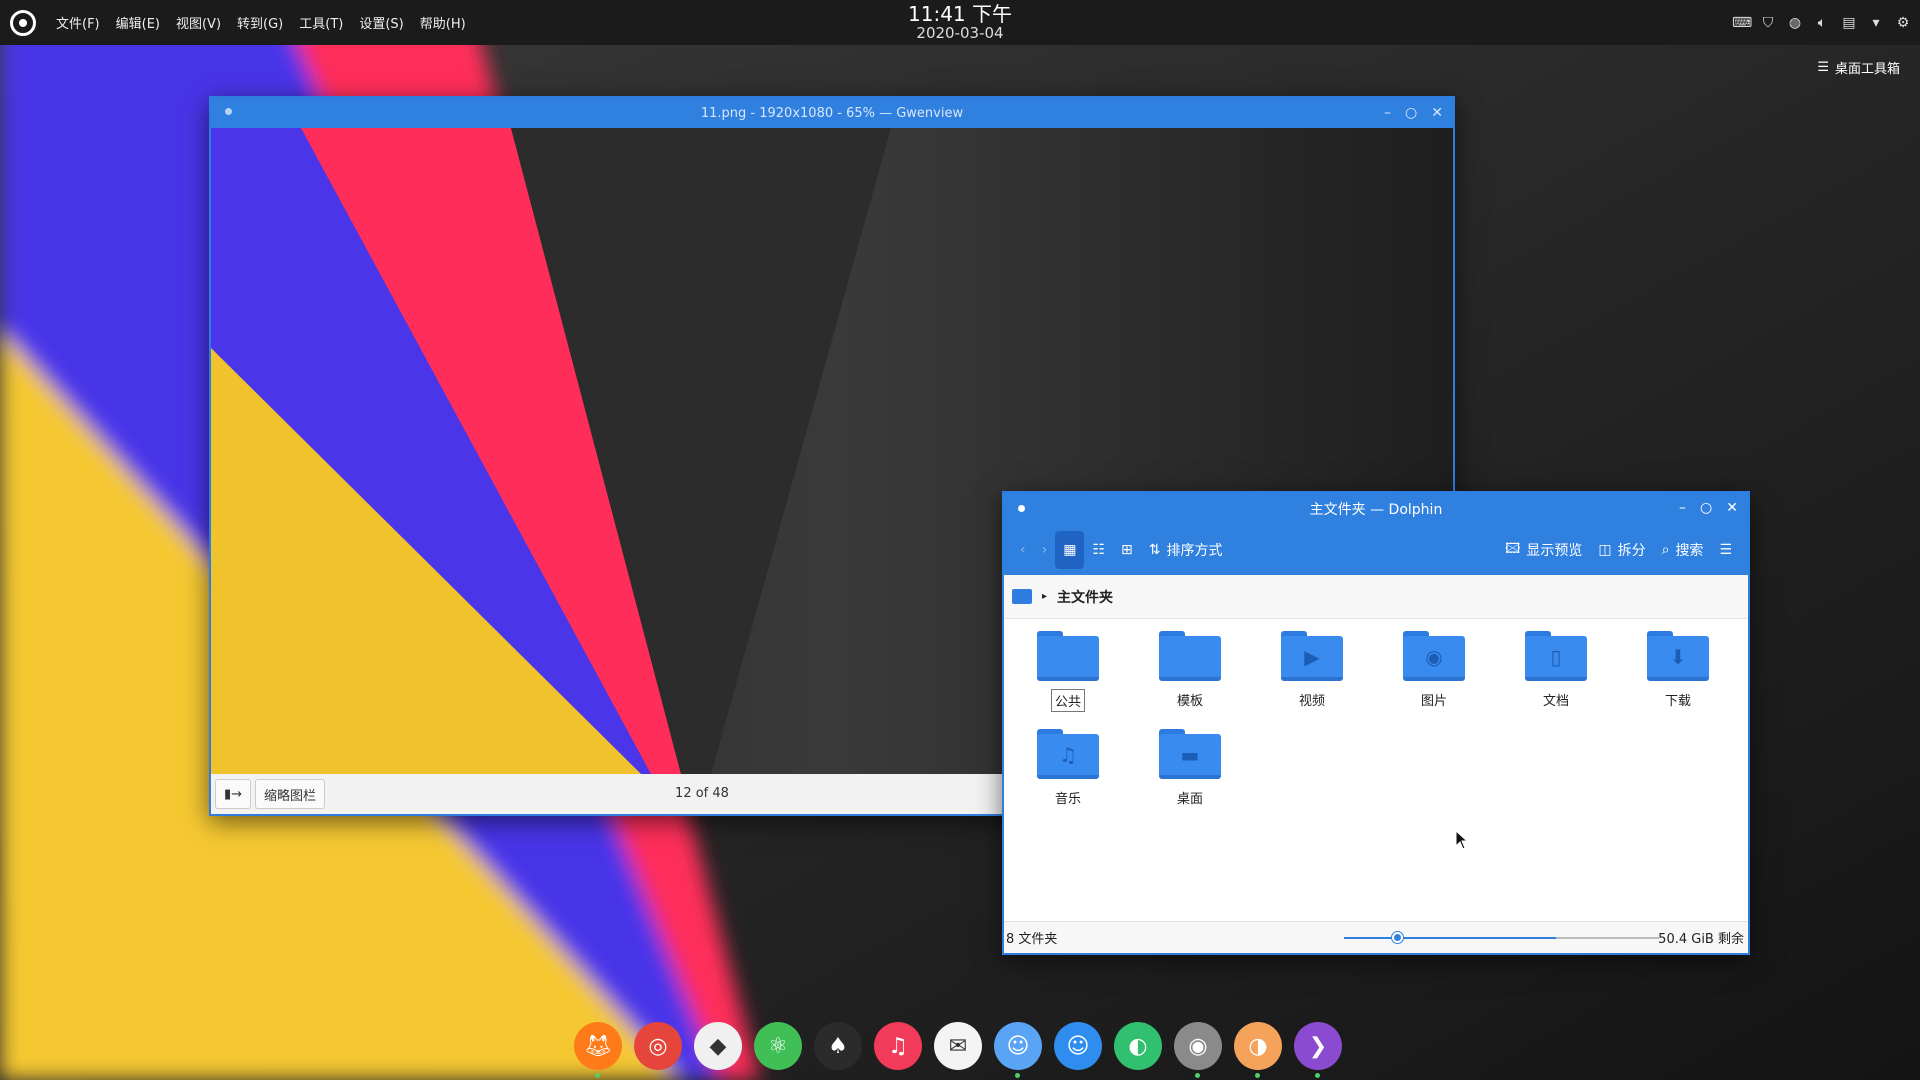  I want to click on dock-app-disk-utility: ◉, so click(1198, 1050).